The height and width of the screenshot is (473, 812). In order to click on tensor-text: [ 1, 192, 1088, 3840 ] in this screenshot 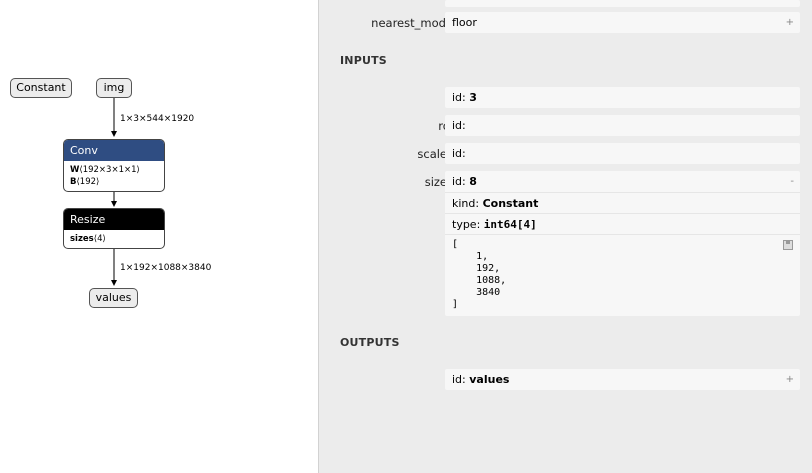, I will do `click(479, 274)`.